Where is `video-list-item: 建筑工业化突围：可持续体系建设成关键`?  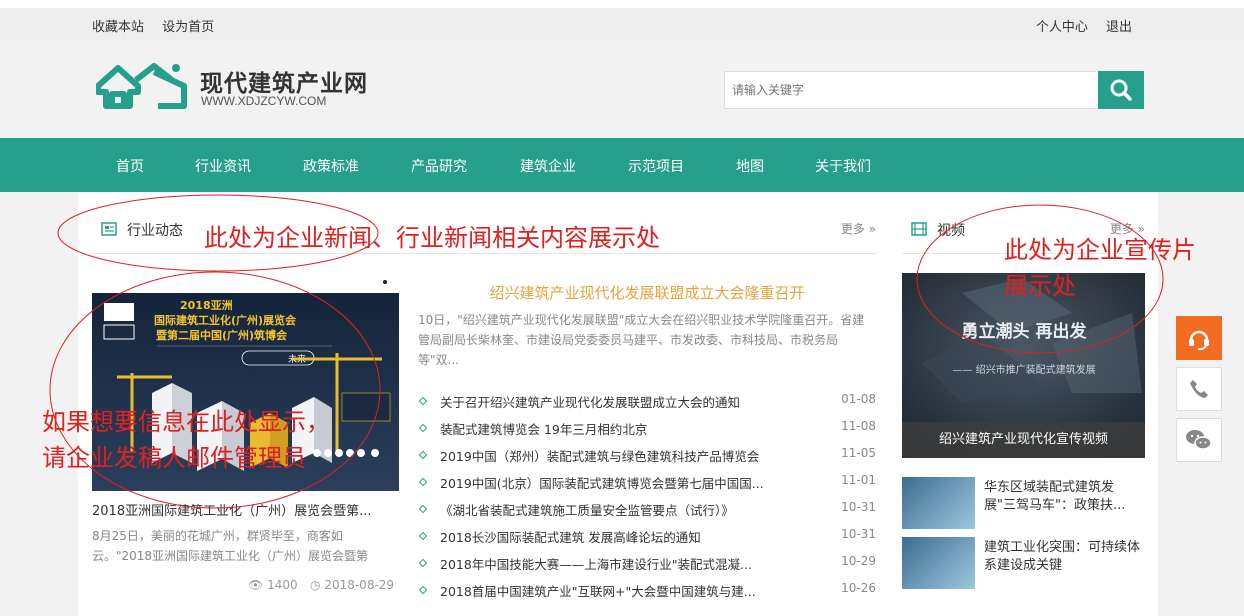 video-list-item: 建筑工业化突围：可持续体系建设成关键 is located at coordinates (1027, 563).